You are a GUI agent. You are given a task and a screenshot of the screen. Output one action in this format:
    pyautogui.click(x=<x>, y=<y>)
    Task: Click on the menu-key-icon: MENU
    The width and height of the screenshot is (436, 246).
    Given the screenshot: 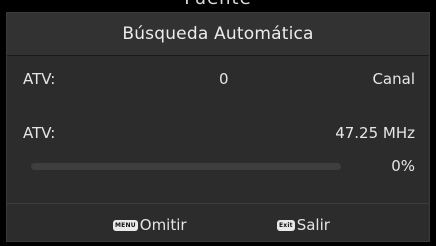 What is the action you would take?
    pyautogui.click(x=125, y=225)
    